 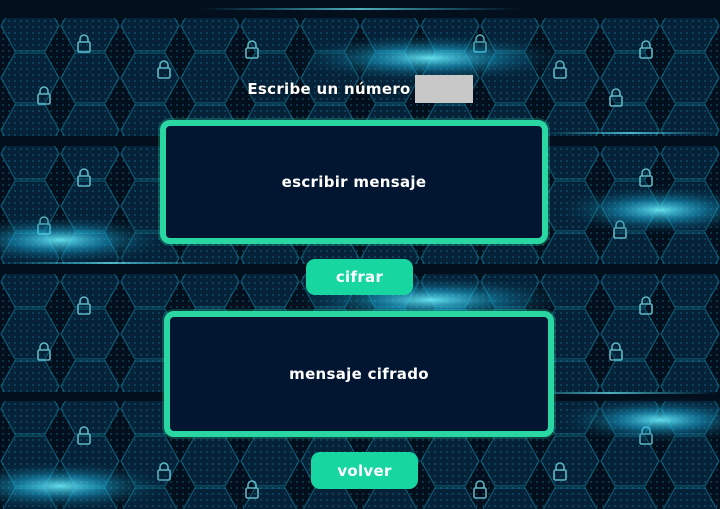 I want to click on number-input, so click(x=443, y=89).